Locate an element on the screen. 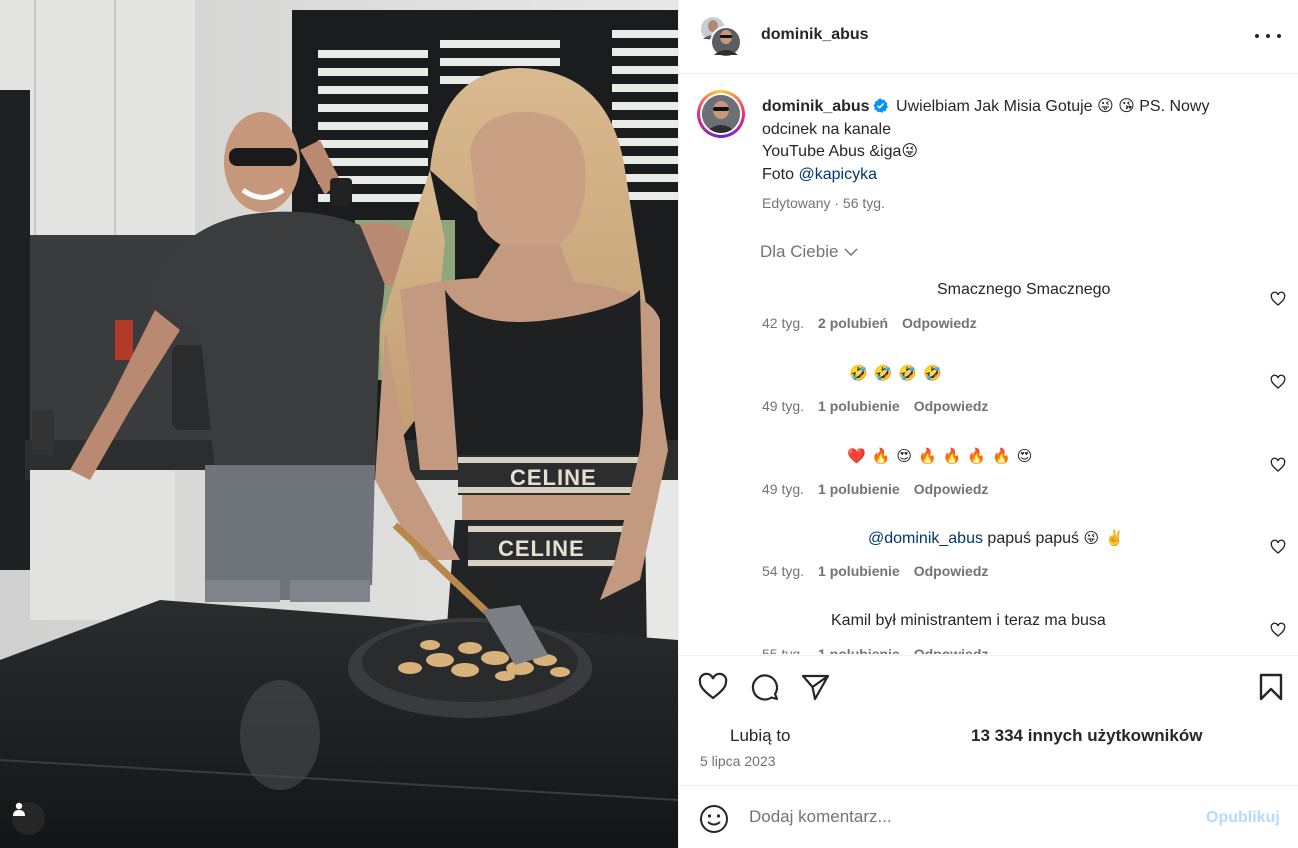 The width and height of the screenshot is (1298, 848). caption-line-4: Foto is located at coordinates (780, 174).